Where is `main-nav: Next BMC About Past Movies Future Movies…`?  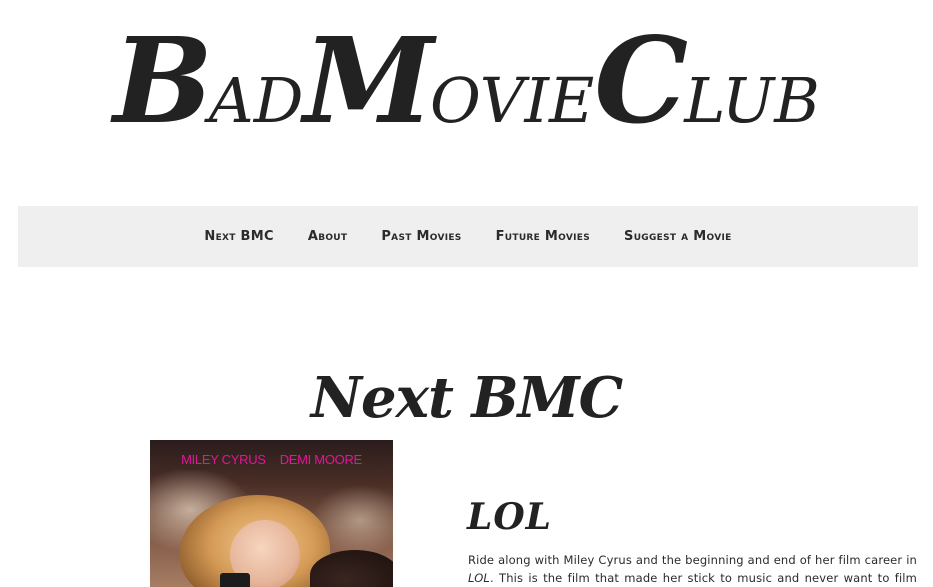
main-nav: Next BMC About Past Movies Future Movies… is located at coordinates (468, 236).